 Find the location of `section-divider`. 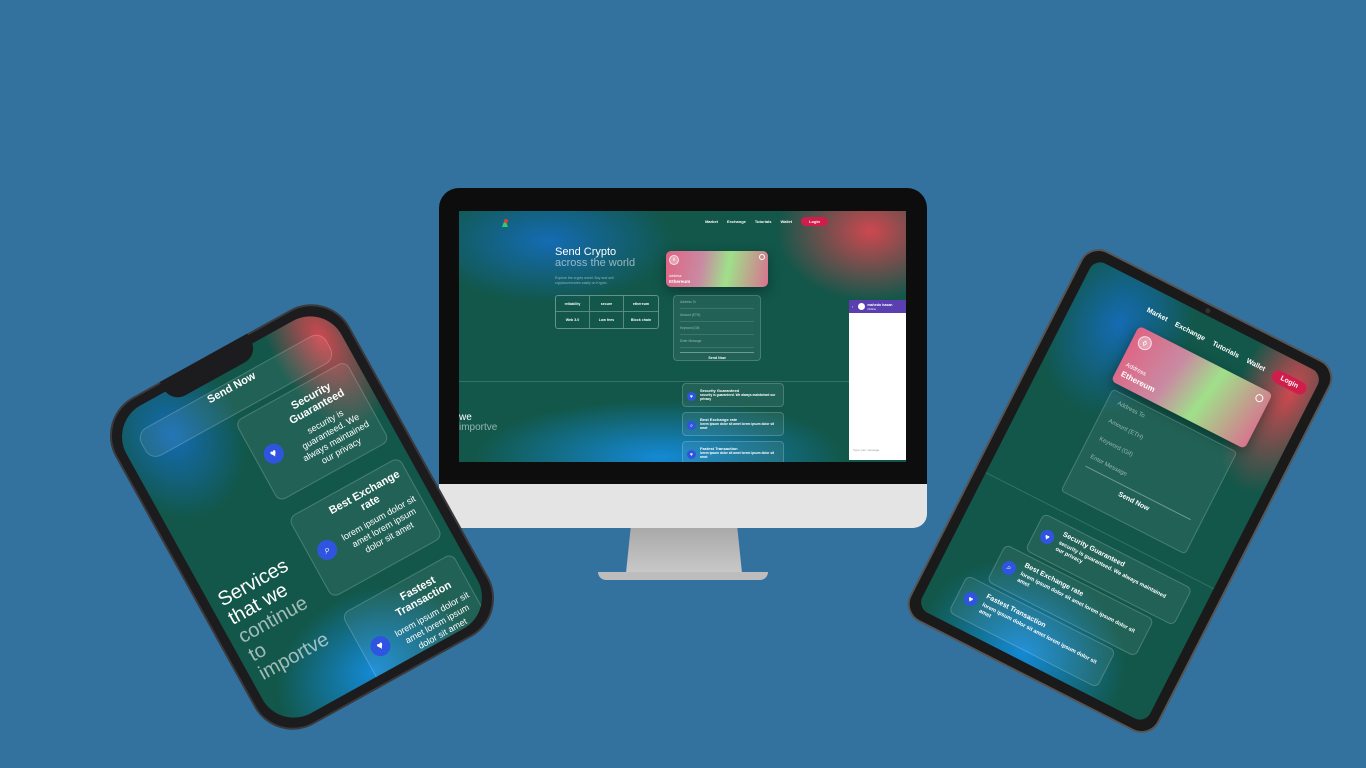

section-divider is located at coordinates (682, 381).